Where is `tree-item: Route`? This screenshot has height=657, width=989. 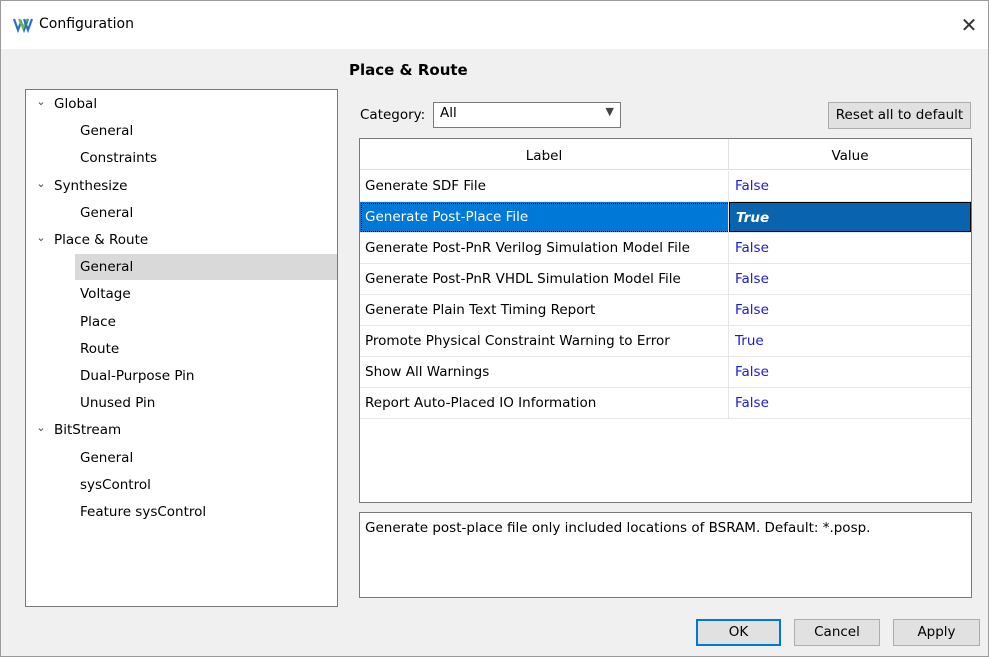 tree-item: Route is located at coordinates (206, 349).